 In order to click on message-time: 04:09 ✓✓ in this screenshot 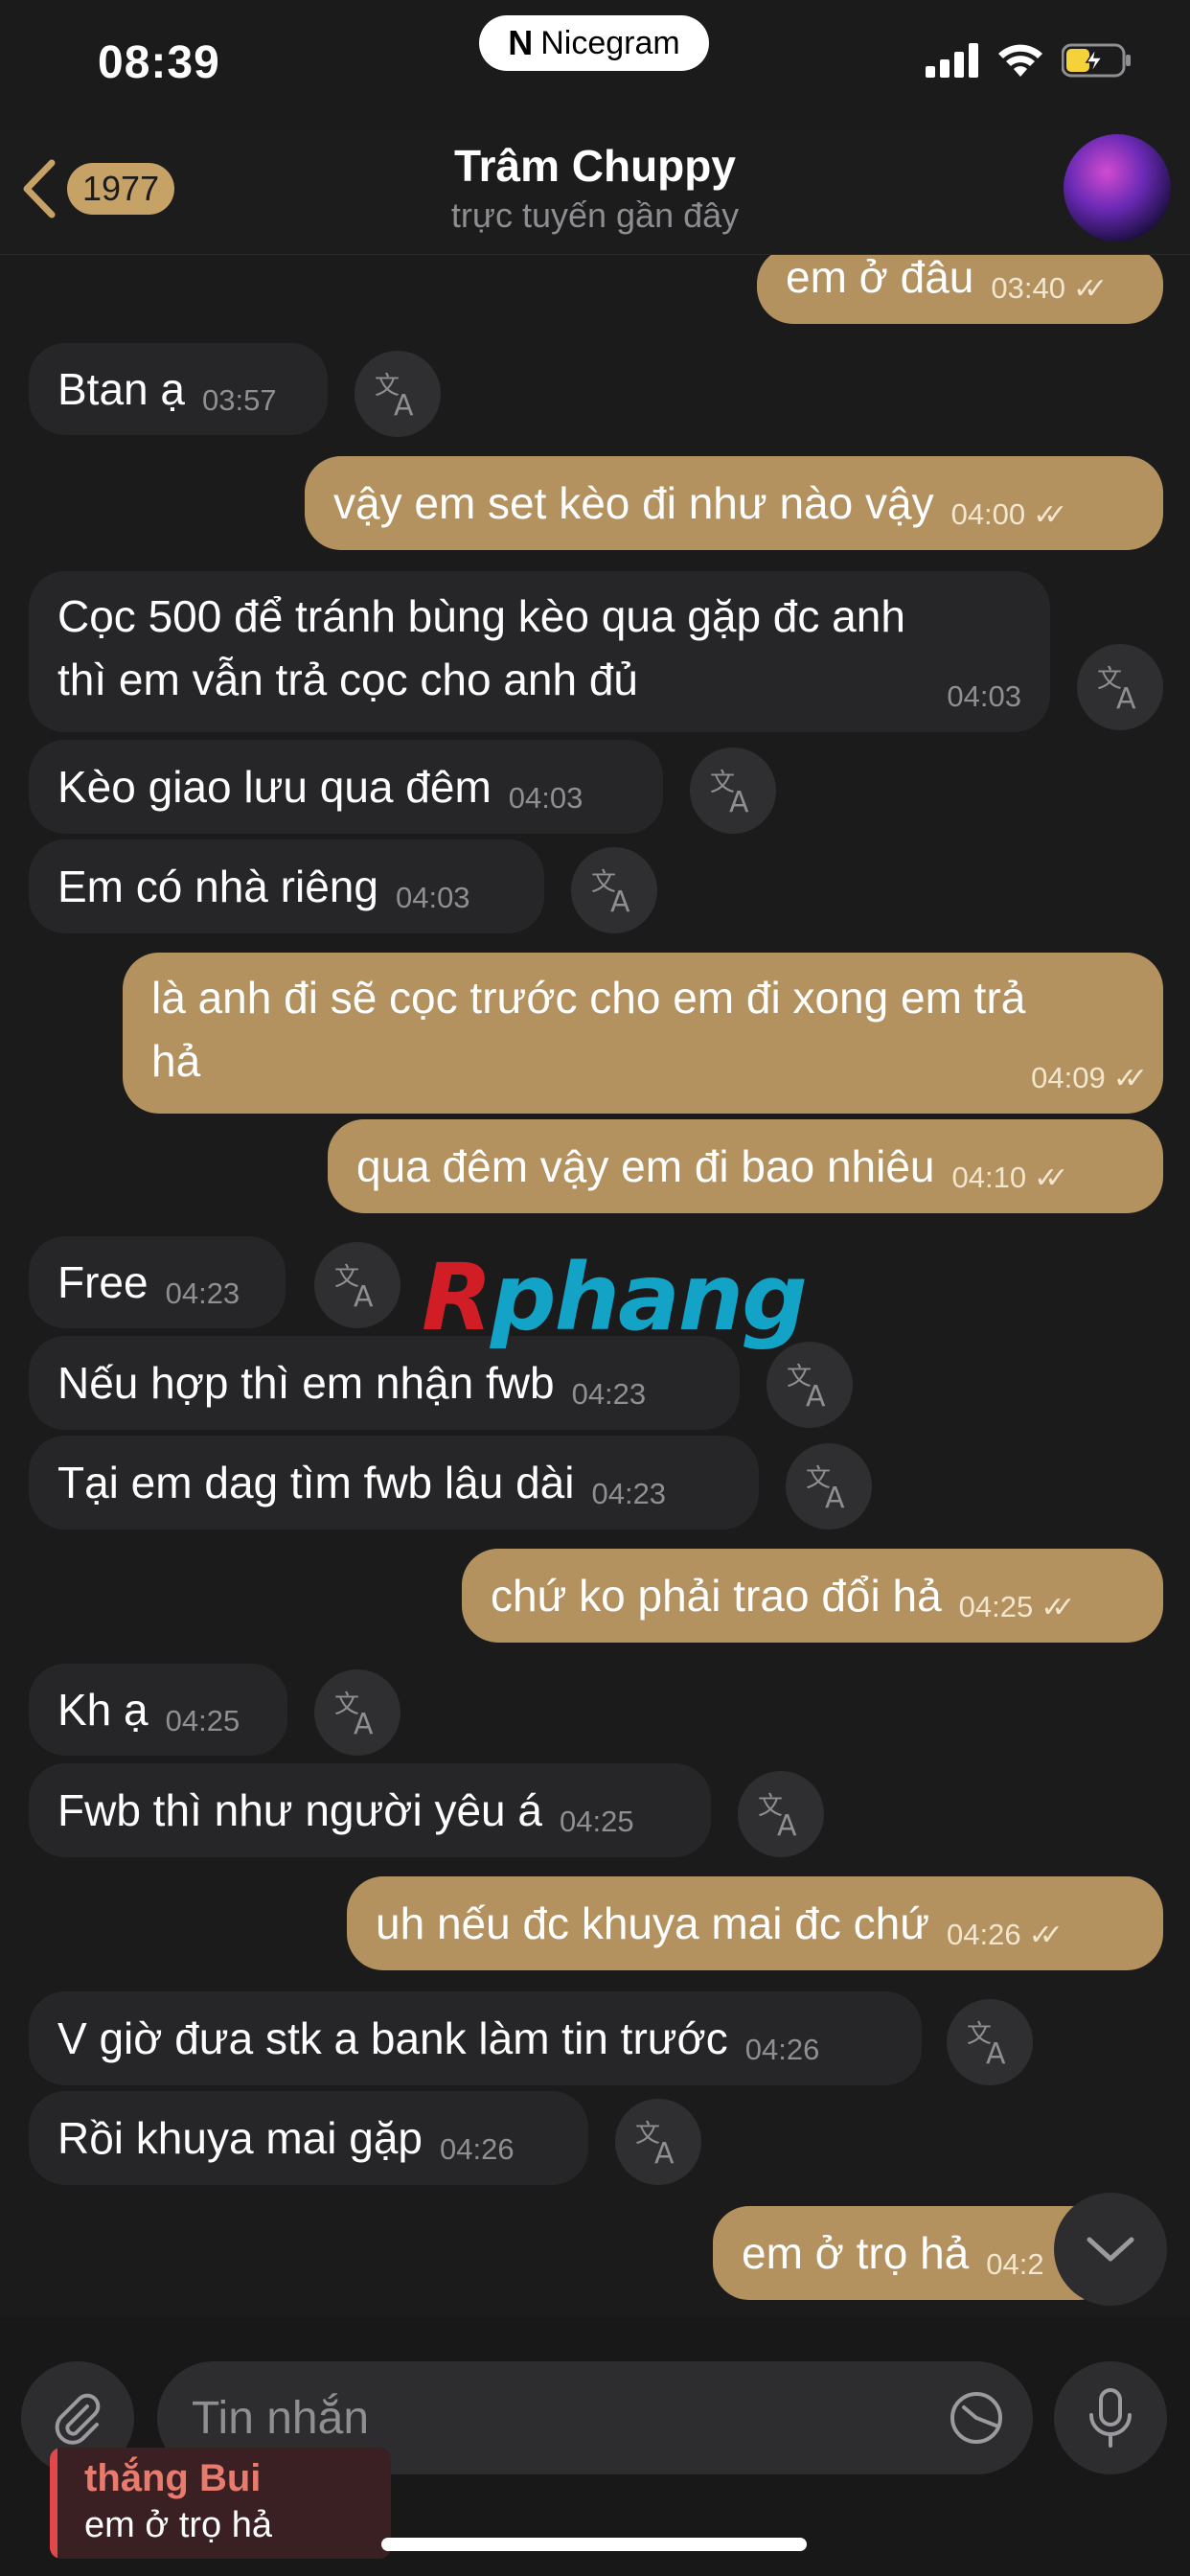, I will do `click(1090, 1077)`.